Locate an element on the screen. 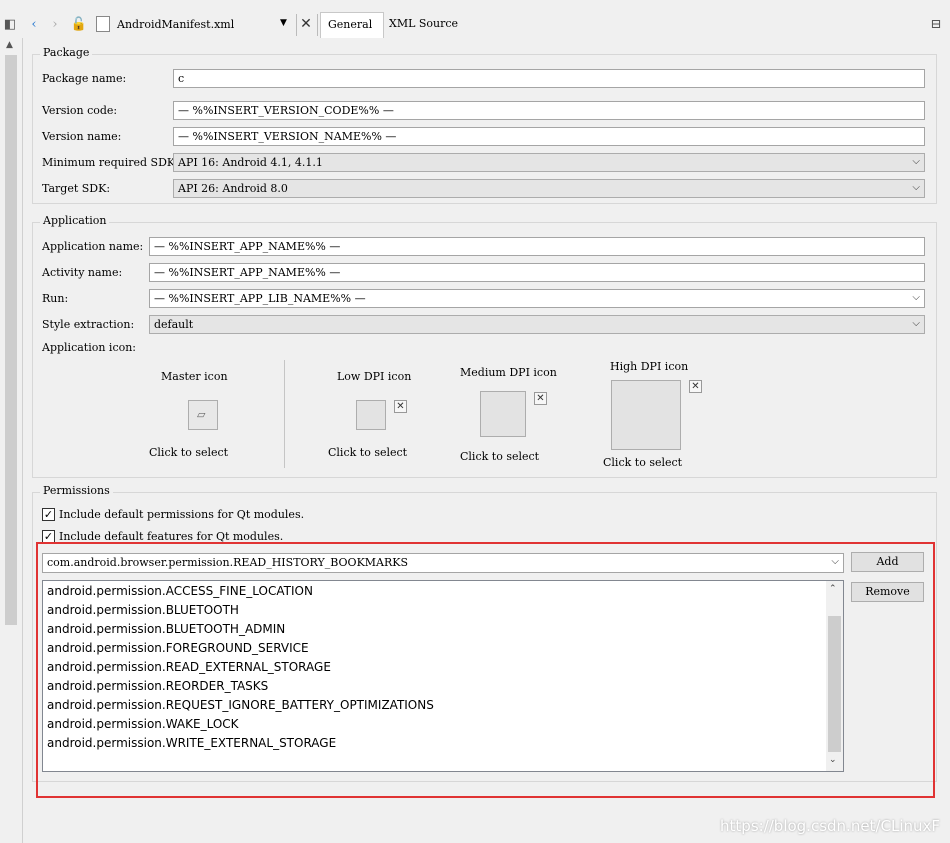  app-icon-label: Application icon: is located at coordinates (89, 347).